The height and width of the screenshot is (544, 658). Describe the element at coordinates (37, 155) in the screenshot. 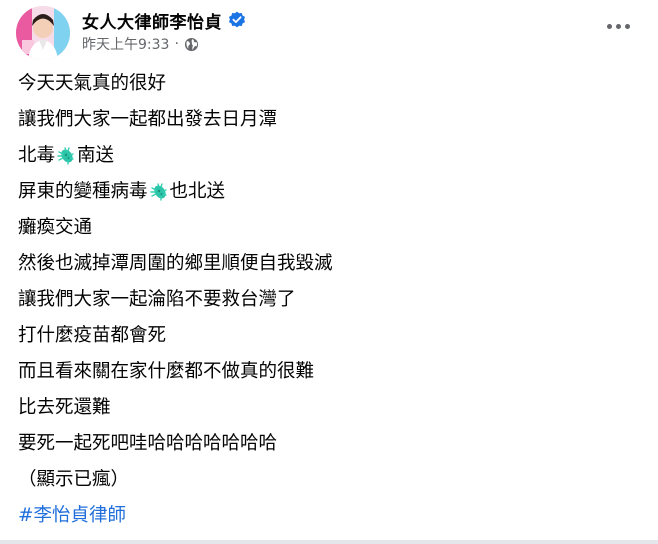

I see `post-line-text: 北毒` at that location.